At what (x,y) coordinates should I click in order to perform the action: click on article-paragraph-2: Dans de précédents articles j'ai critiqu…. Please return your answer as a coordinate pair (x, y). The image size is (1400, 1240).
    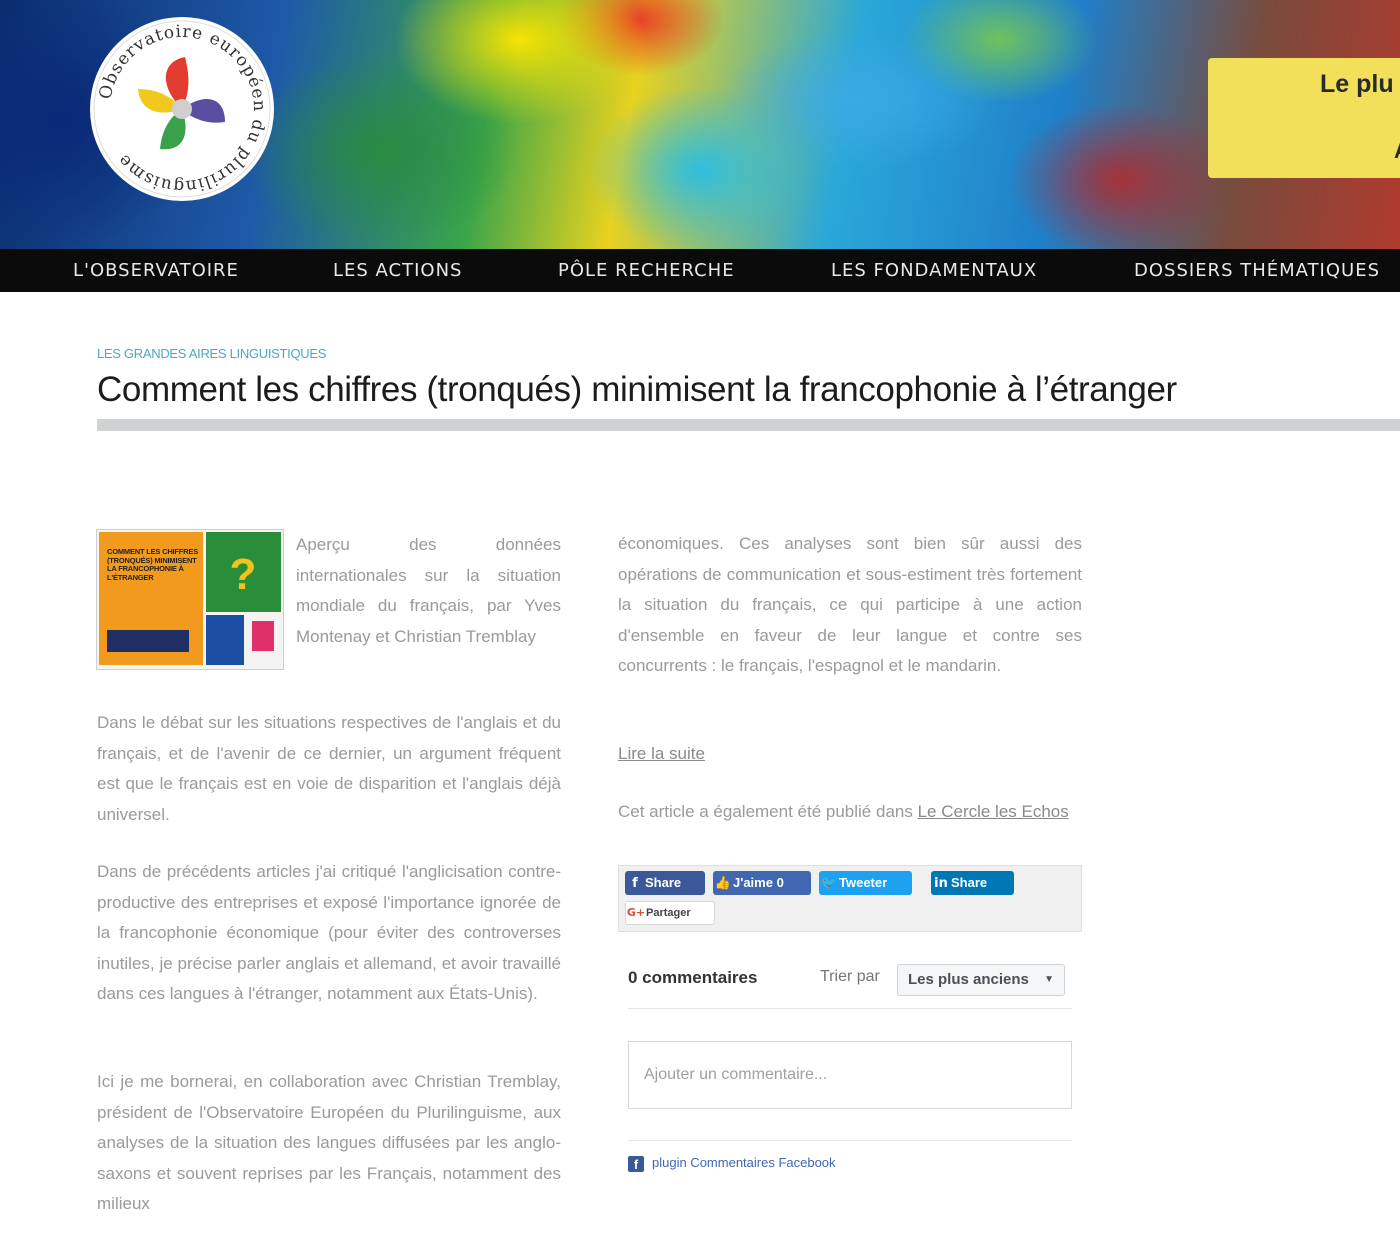
    Looking at the image, I should click on (329, 932).